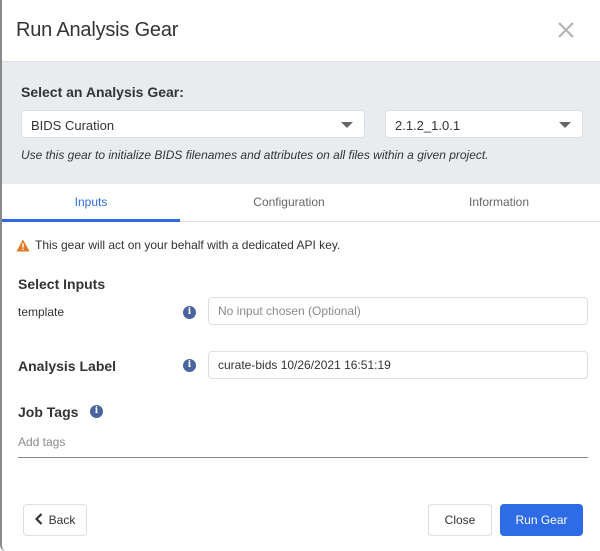 The width and height of the screenshot is (600, 551). Describe the element at coordinates (289, 203) in the screenshot. I see `tab-configuration: Configuration` at that location.